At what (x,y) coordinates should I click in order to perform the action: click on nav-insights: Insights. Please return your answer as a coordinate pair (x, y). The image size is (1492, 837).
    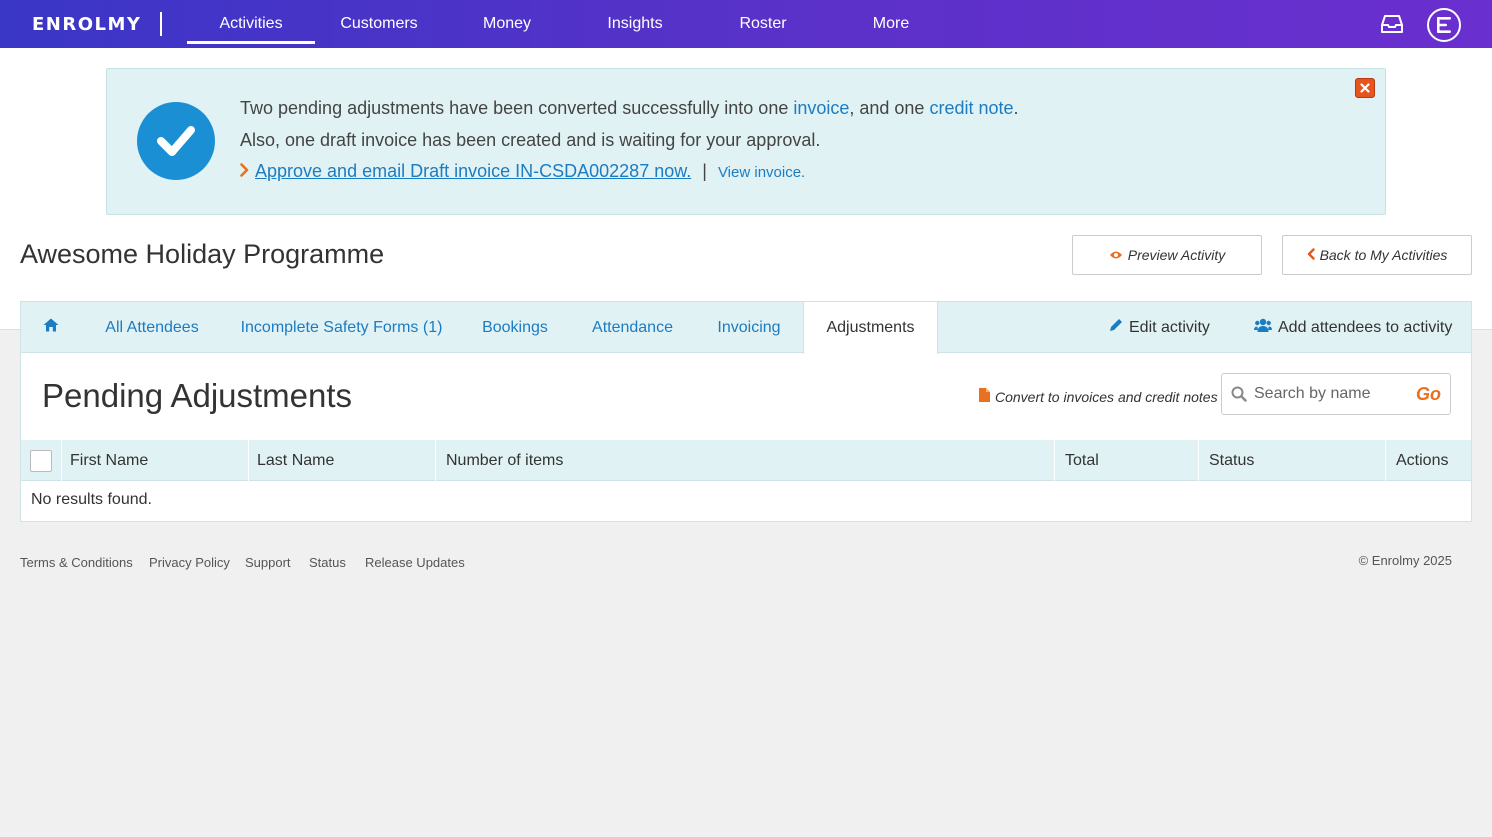
    Looking at the image, I should click on (635, 24).